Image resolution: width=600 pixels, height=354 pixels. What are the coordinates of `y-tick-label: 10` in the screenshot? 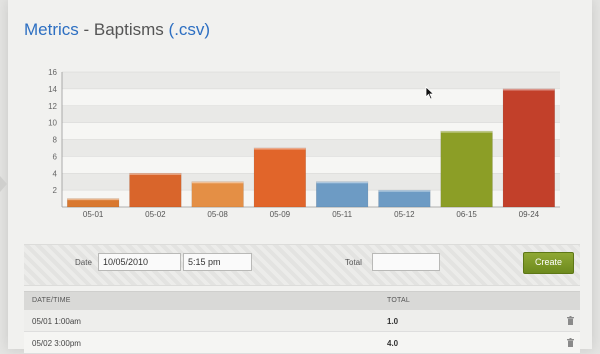 It's located at (52, 123).